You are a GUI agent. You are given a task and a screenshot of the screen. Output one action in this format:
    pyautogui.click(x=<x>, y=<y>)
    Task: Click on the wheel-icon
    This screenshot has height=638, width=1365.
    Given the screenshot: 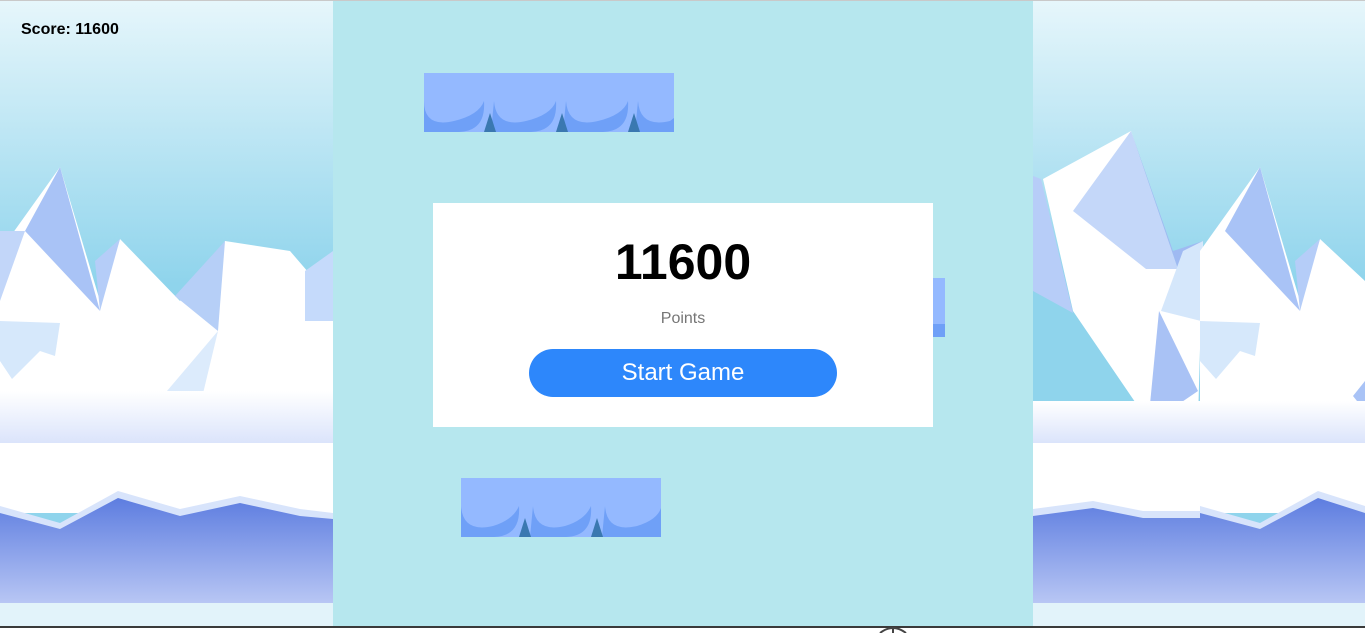 What is the action you would take?
    pyautogui.click(x=893, y=629)
    